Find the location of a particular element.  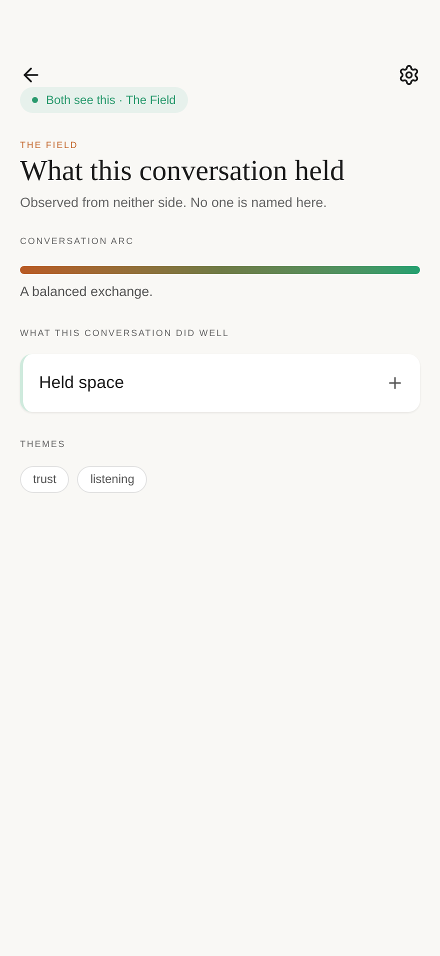

eyebrow-label: THE FIELD is located at coordinates (50, 145).